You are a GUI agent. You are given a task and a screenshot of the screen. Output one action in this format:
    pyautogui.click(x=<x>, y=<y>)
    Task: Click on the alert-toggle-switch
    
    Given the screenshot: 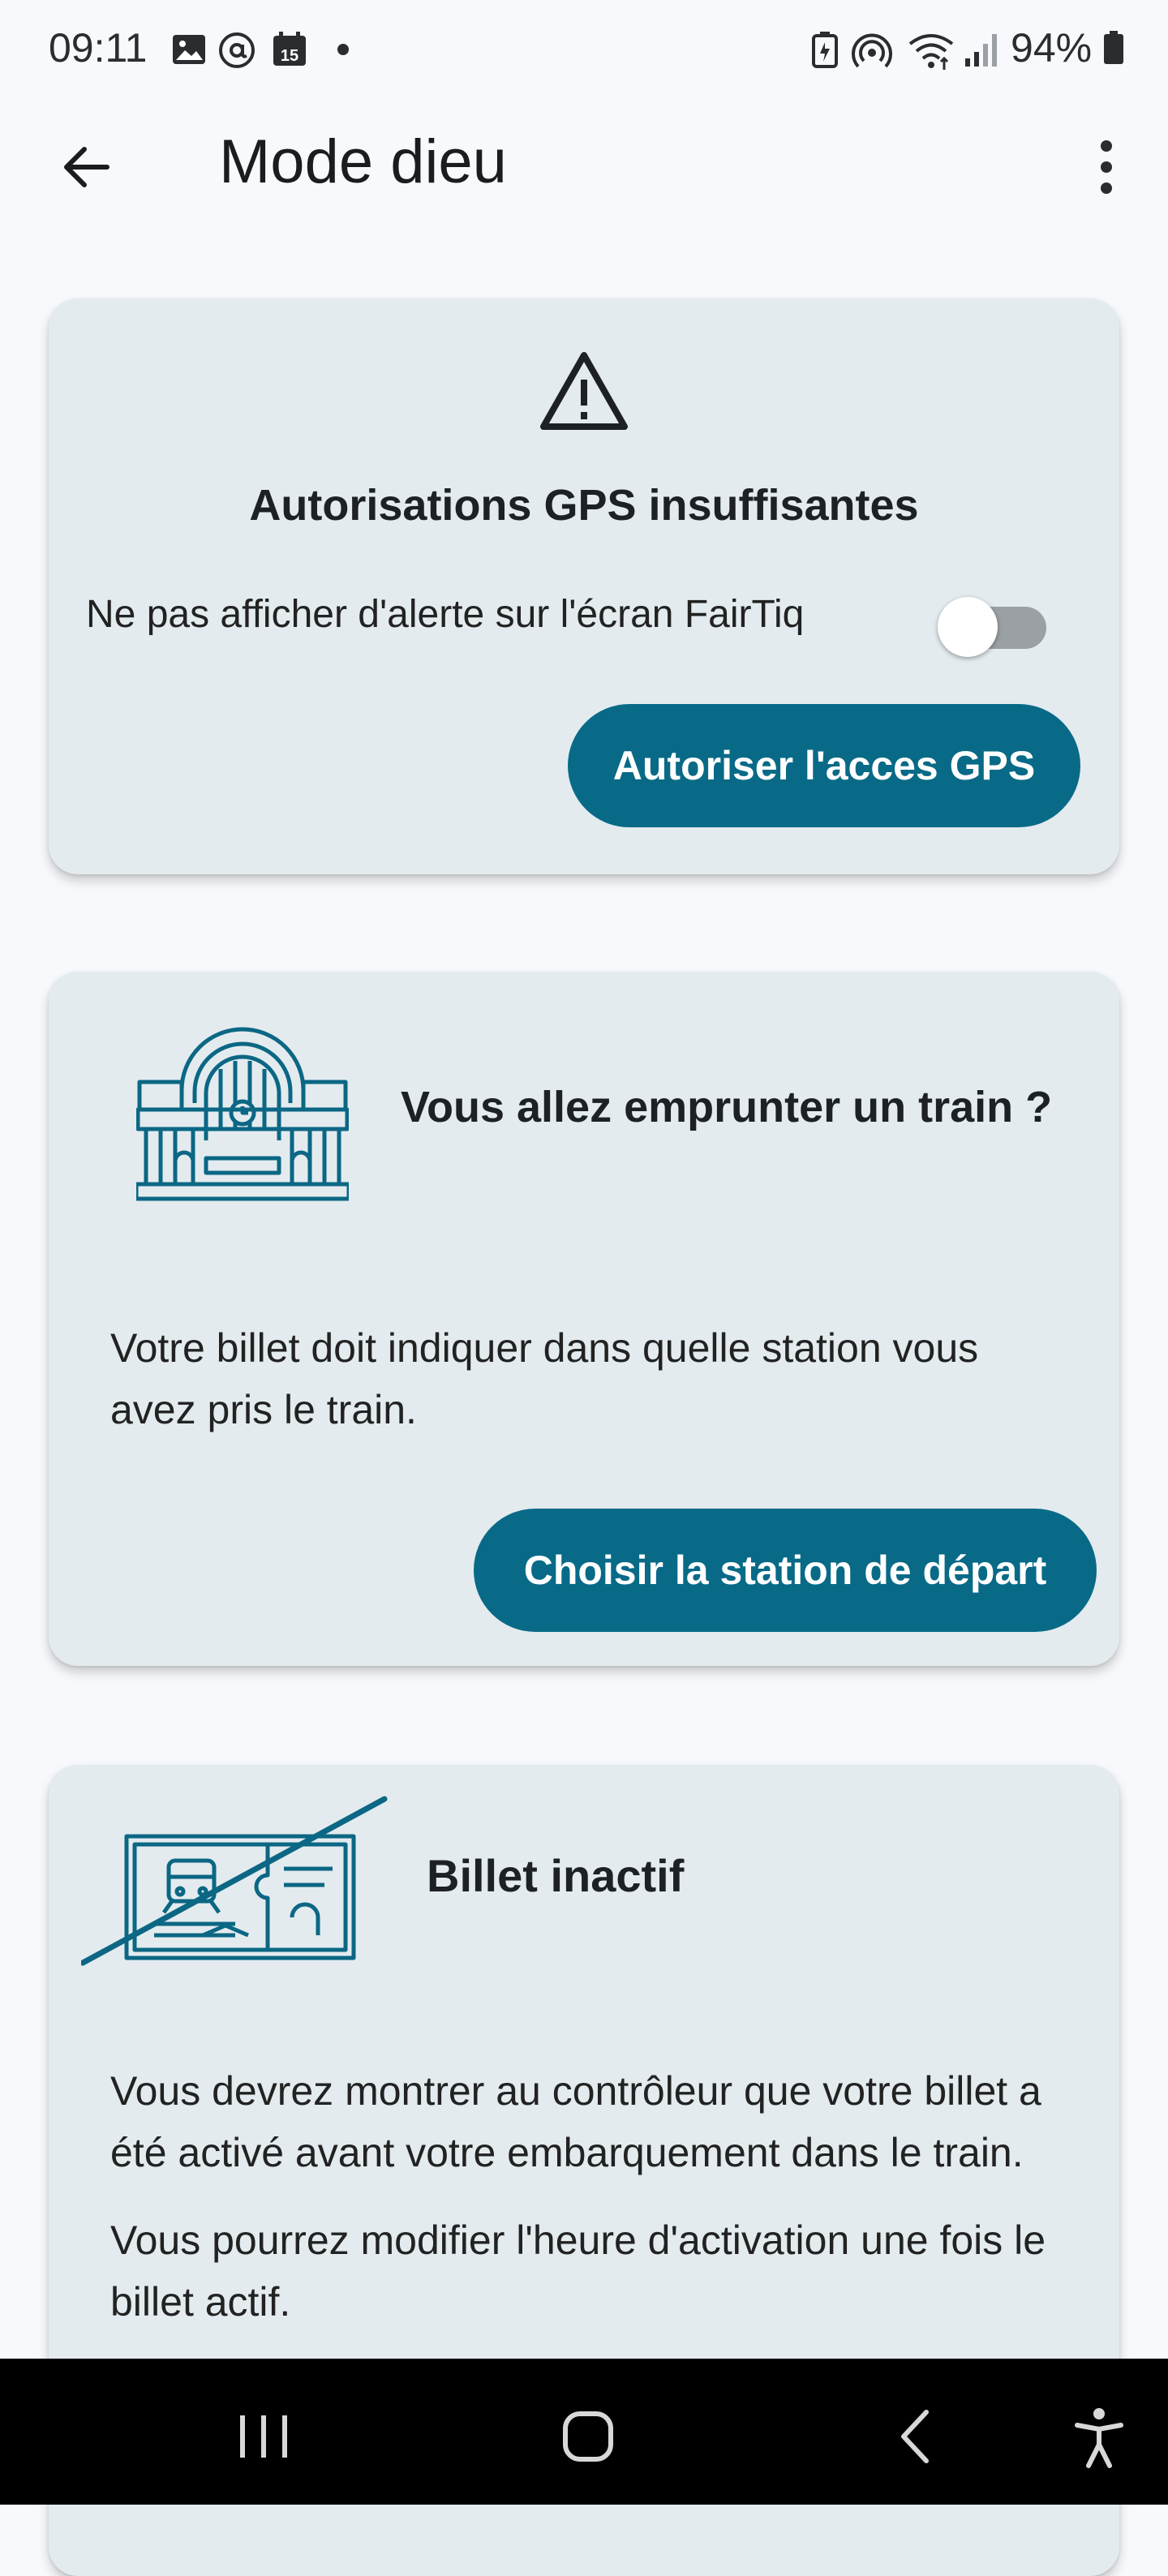 What is the action you would take?
    pyautogui.click(x=996, y=623)
    